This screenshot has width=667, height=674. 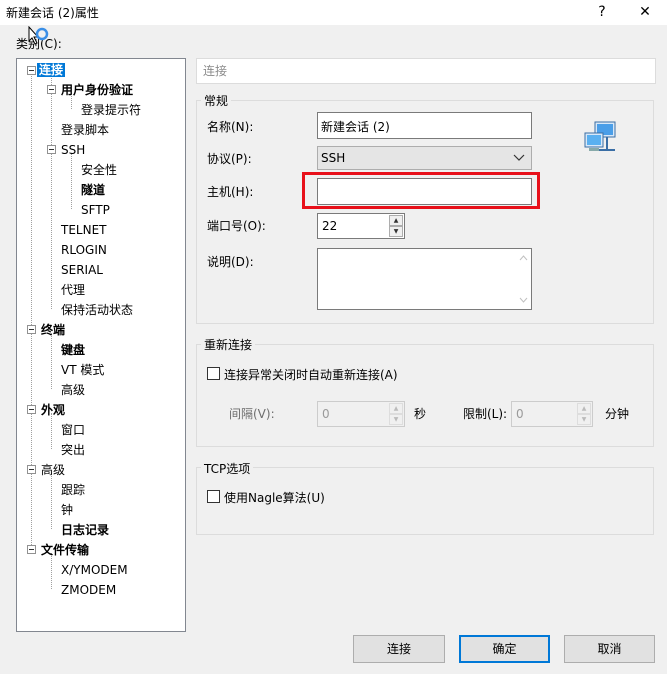 What do you see at coordinates (213, 373) in the screenshot?
I see `auto-reconnect-checkbox` at bounding box center [213, 373].